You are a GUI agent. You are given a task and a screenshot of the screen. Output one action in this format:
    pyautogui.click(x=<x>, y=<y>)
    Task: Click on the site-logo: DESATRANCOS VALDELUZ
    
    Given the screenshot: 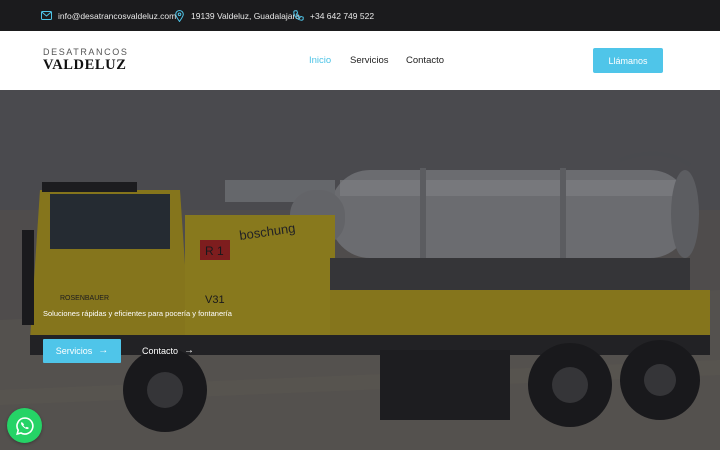 What is the action you would take?
    pyautogui.click(x=85, y=60)
    